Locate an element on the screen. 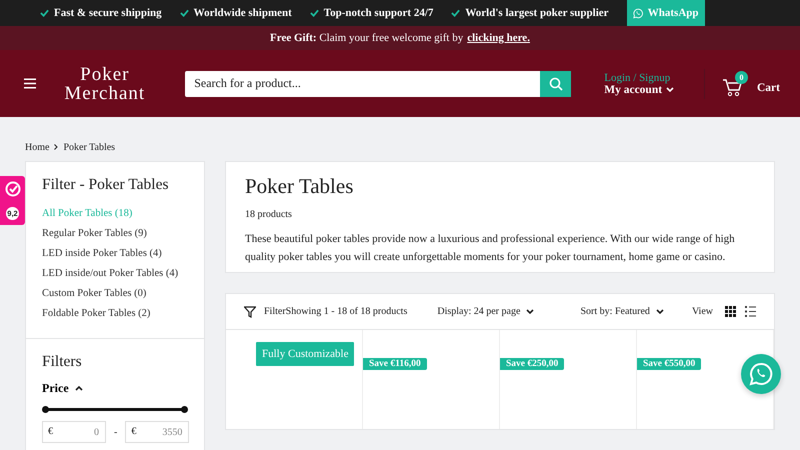 This screenshot has height=450, width=800. breadcrumb-link: Home is located at coordinates (37, 147).